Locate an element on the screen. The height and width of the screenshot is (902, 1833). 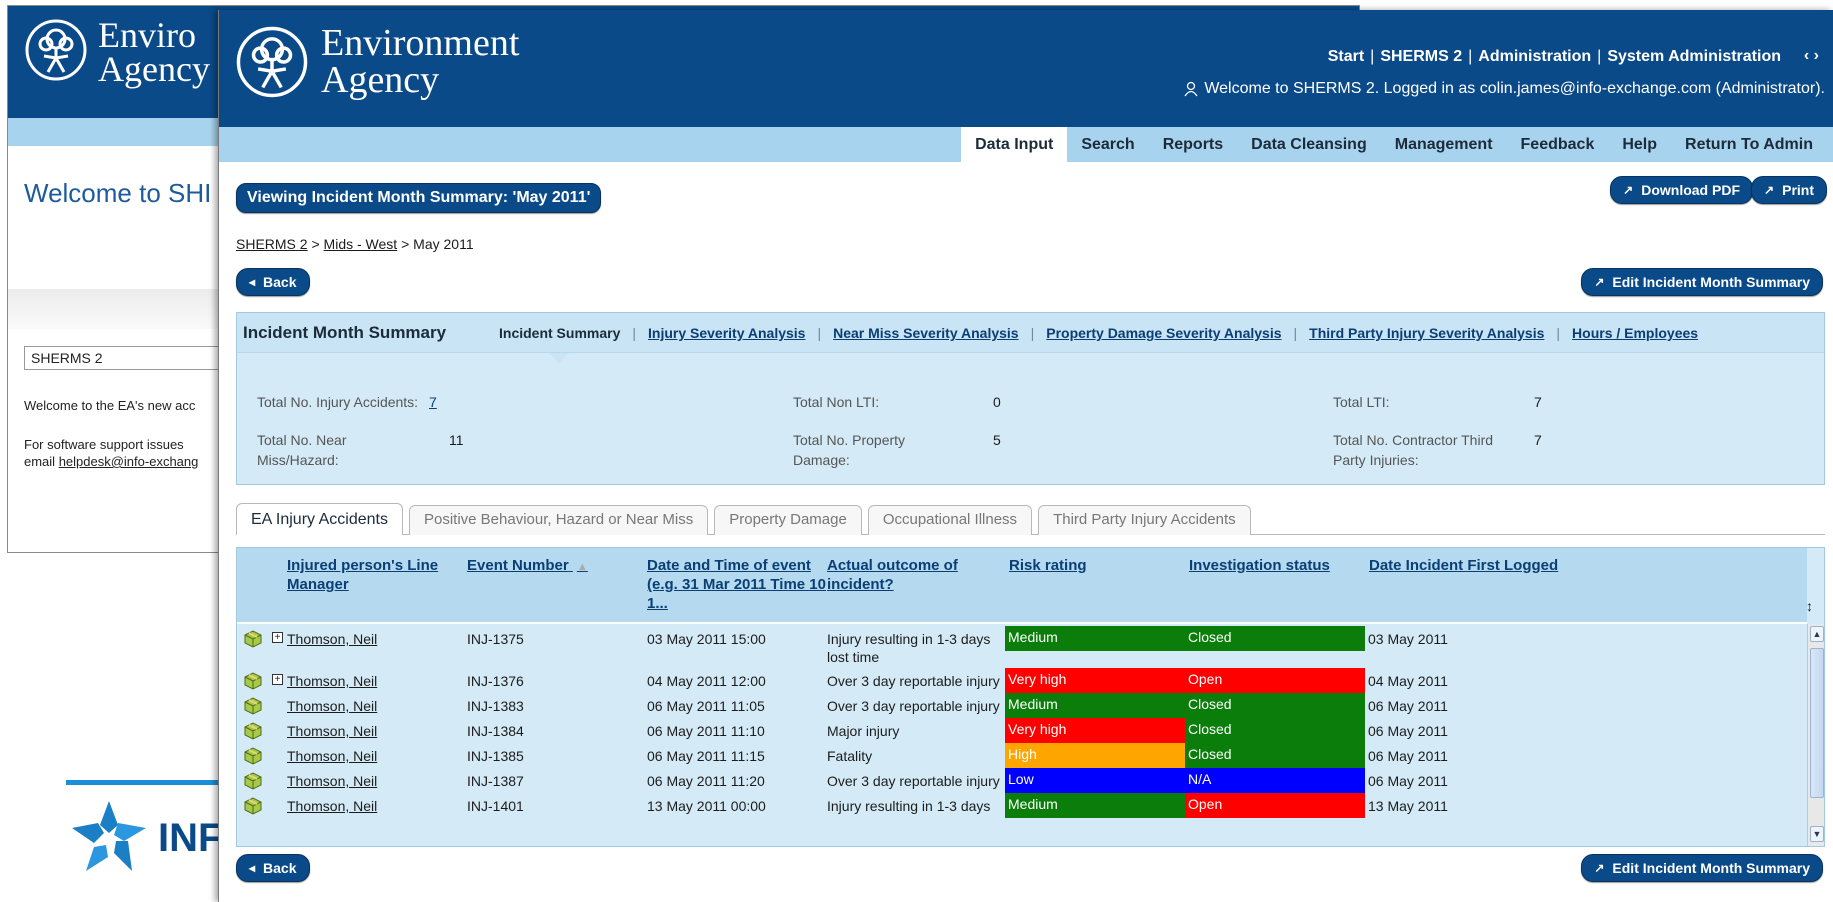
actual-outcome: Injury resulting in 1-3 days lost time is located at coordinates (909, 648).